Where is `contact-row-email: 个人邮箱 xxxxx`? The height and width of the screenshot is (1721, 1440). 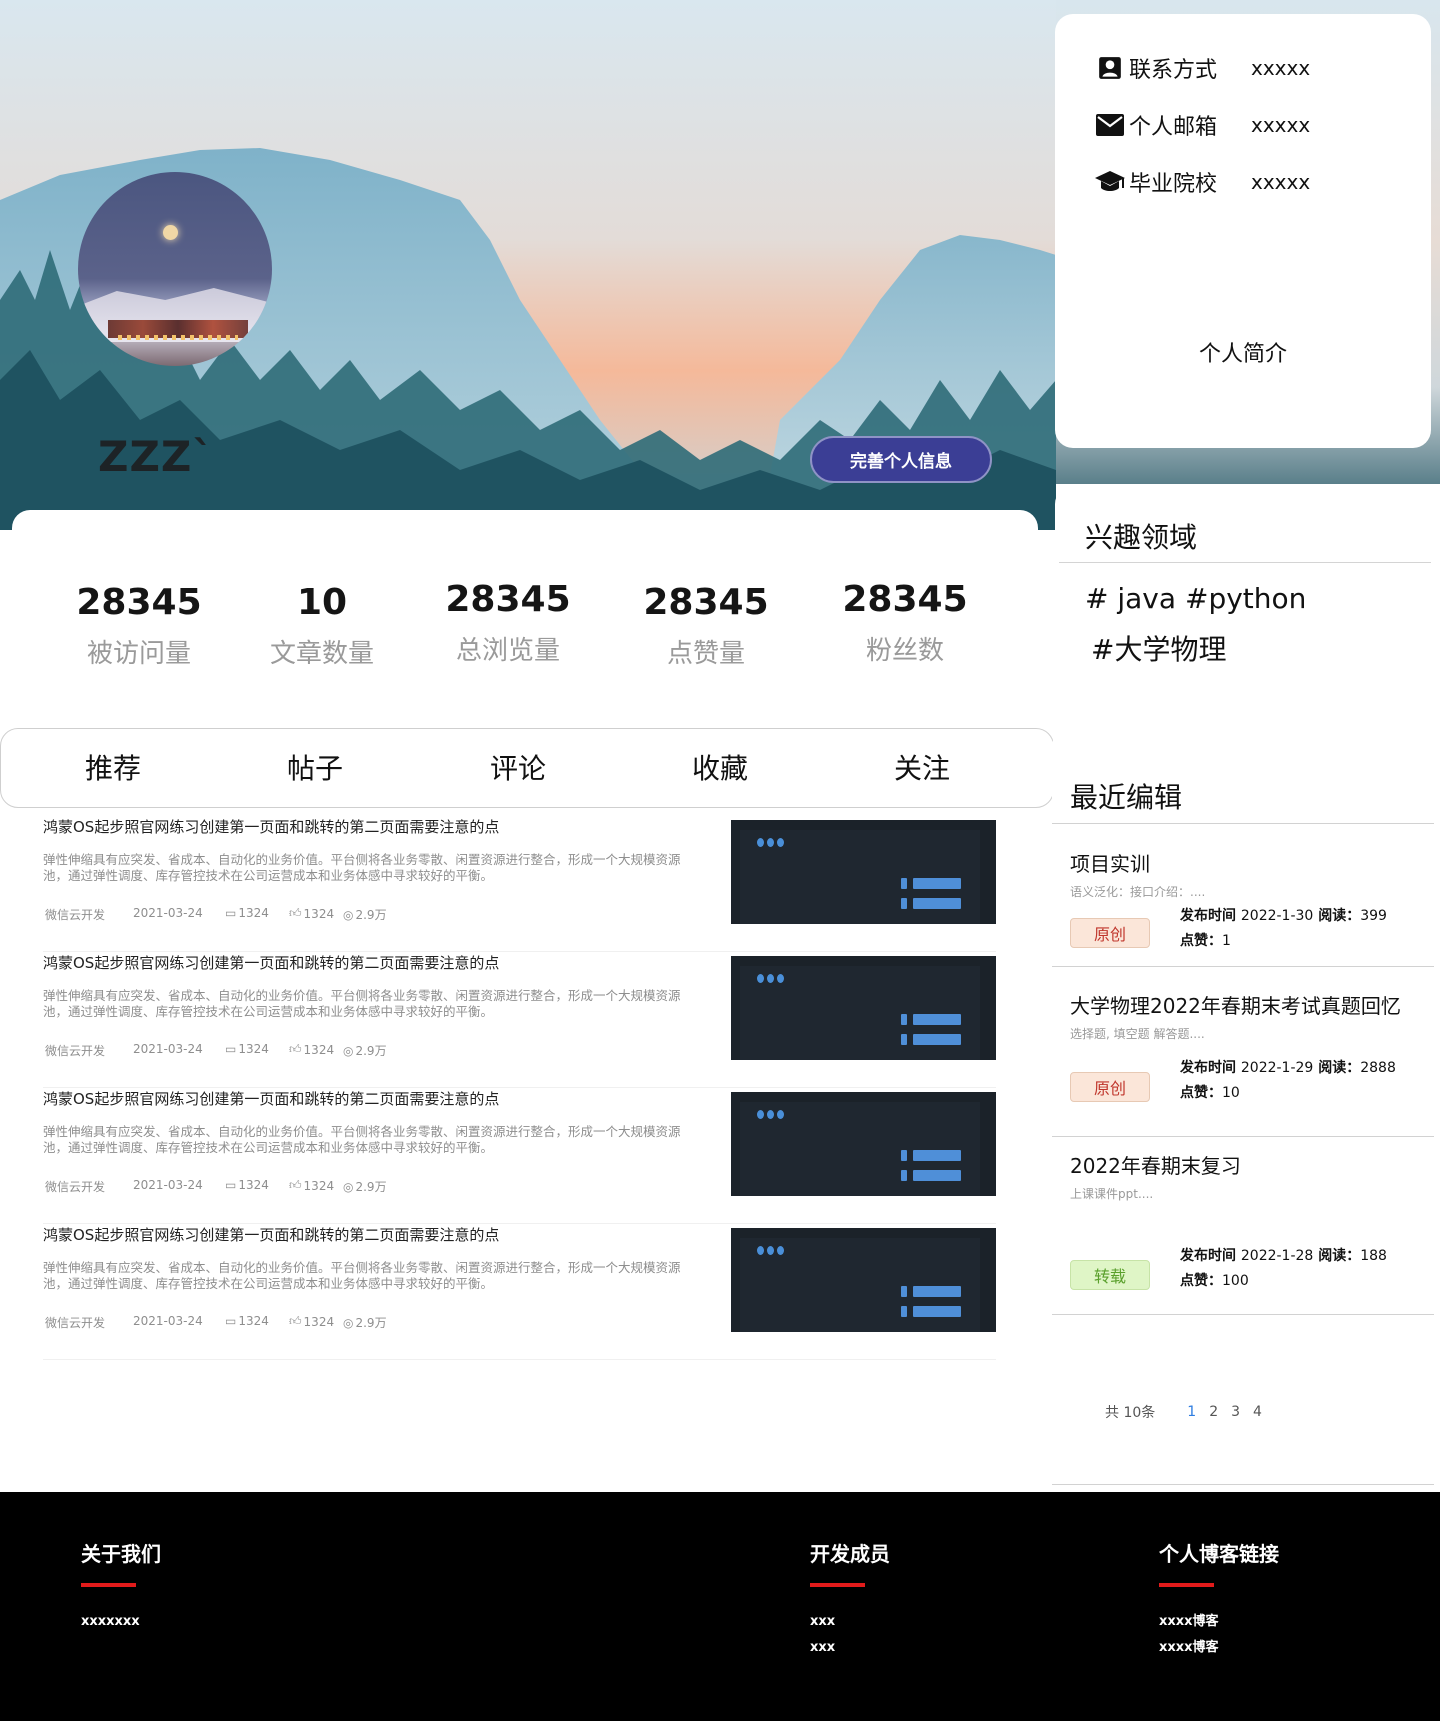
contact-row-email: 个人邮箱 xxxxx is located at coordinates (1202, 125).